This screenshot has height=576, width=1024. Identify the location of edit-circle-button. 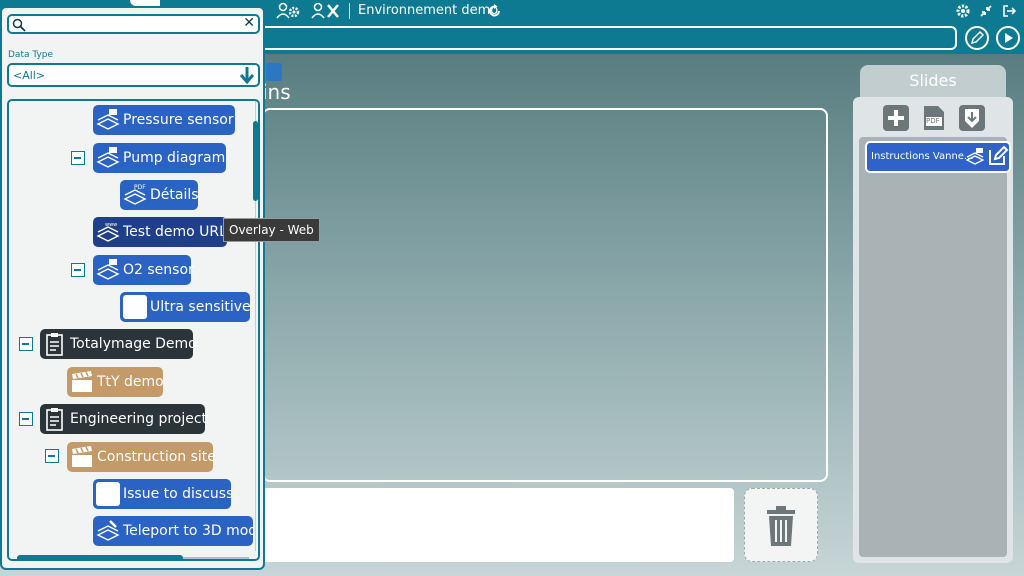
(977, 38).